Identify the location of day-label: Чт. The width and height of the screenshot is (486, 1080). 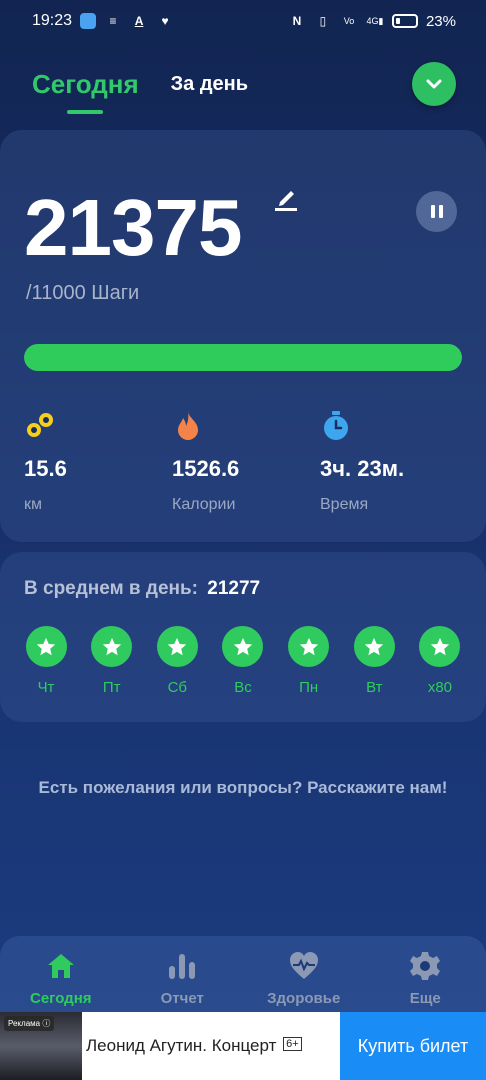
(46, 687).